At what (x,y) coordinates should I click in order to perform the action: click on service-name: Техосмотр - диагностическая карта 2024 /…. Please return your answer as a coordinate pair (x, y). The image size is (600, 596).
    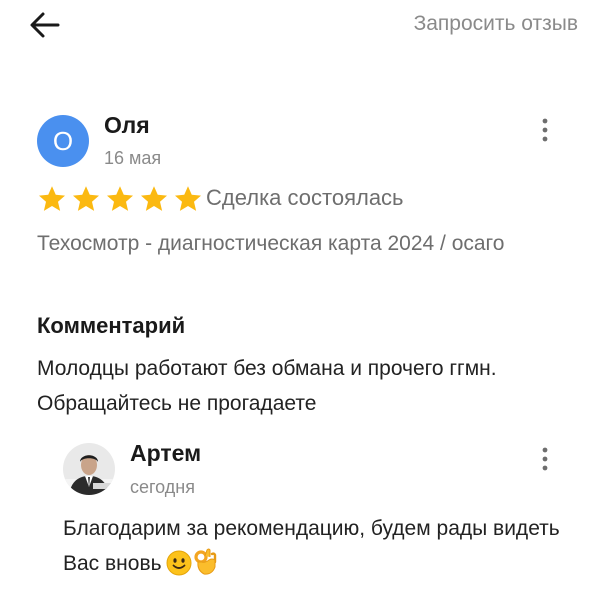
    Looking at the image, I should click on (271, 243).